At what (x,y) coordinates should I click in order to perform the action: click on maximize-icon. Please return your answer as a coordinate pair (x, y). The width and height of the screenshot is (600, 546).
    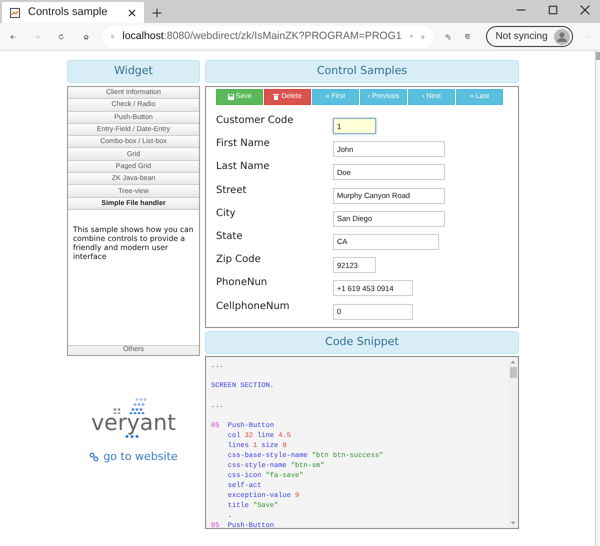
    Looking at the image, I should click on (553, 10).